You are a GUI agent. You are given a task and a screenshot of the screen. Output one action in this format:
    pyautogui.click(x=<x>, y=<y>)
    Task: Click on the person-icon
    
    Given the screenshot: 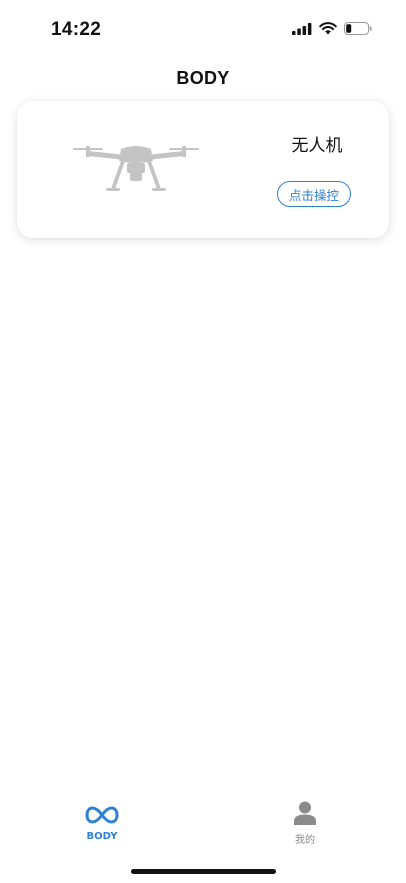 What is the action you would take?
    pyautogui.click(x=305, y=813)
    